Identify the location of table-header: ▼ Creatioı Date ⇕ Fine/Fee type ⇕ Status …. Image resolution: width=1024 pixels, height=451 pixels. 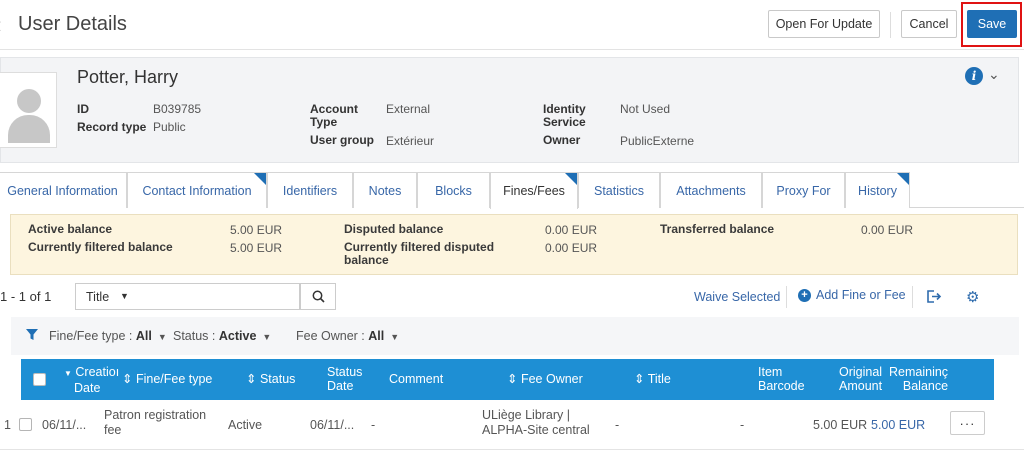
(507, 379).